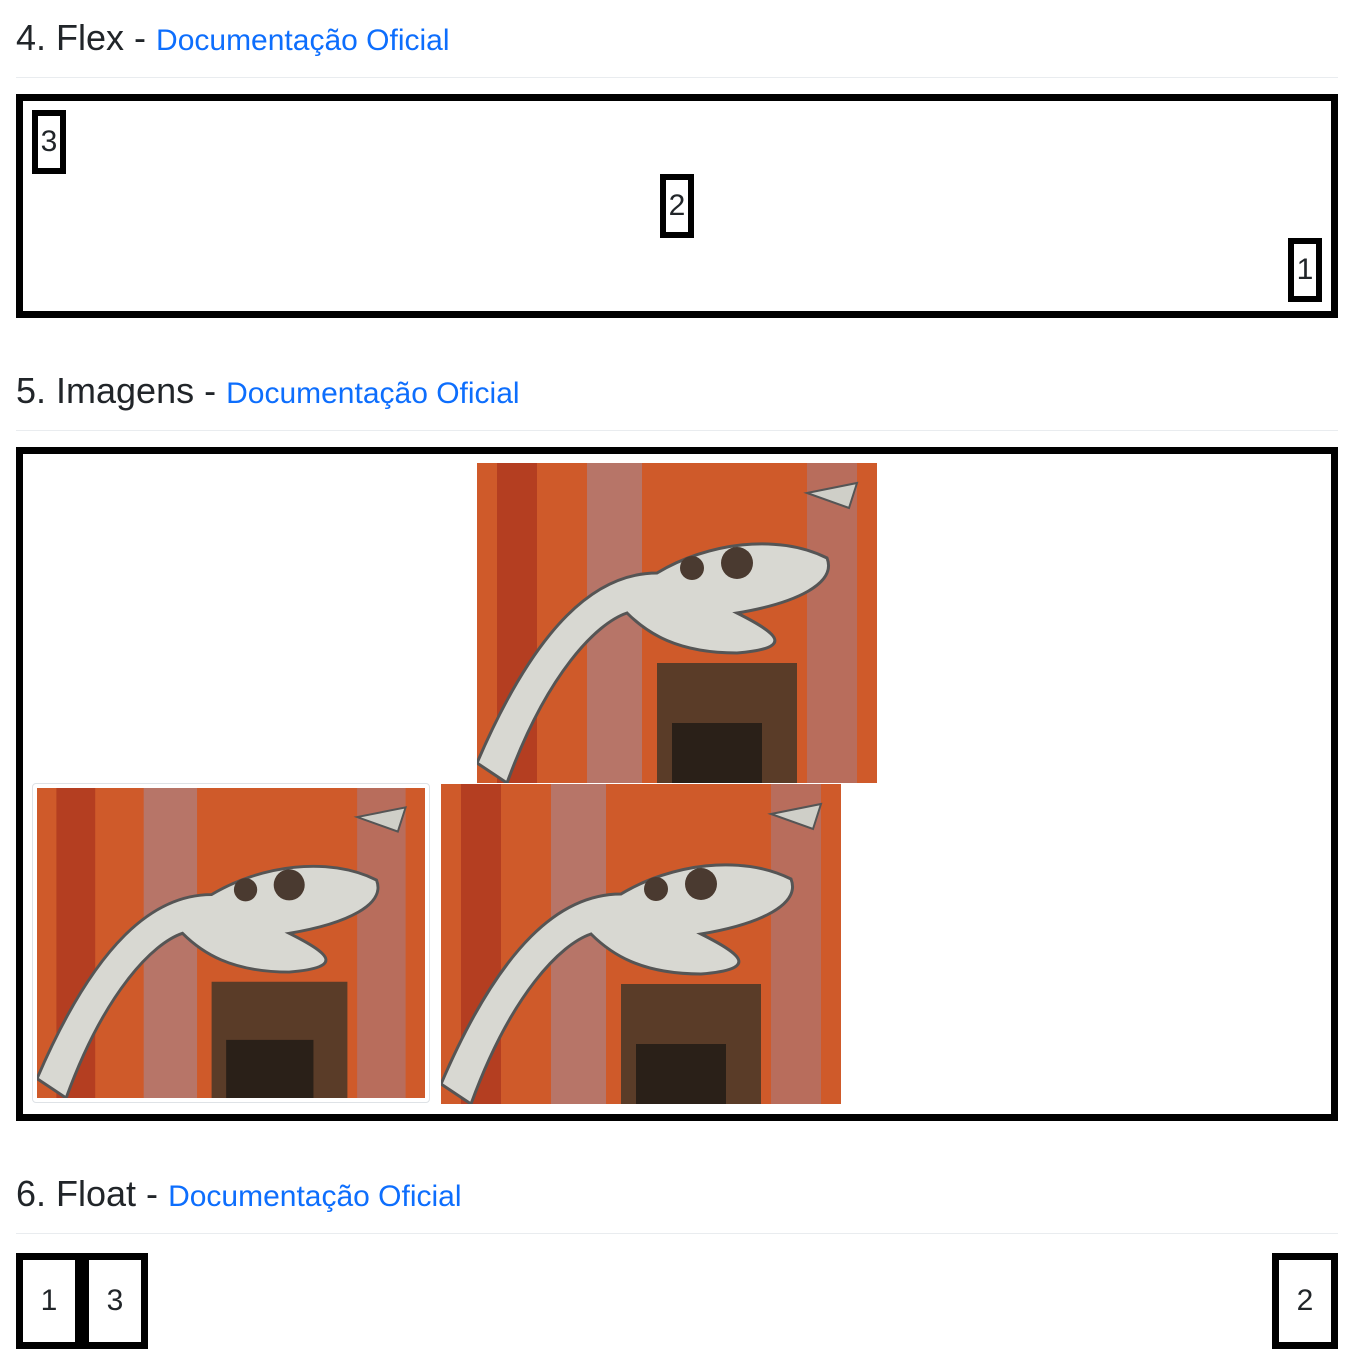  I want to click on dinosaur-thumbnail-photo, so click(231, 943).